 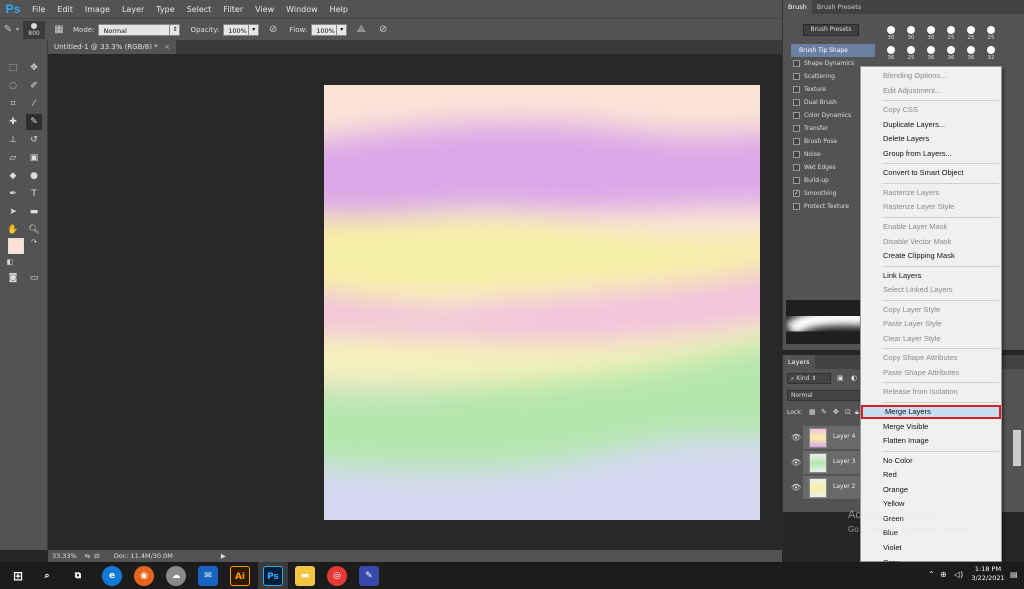 What do you see at coordinates (931, 548) in the screenshot?
I see `context-menu-item-violet: Violet` at bounding box center [931, 548].